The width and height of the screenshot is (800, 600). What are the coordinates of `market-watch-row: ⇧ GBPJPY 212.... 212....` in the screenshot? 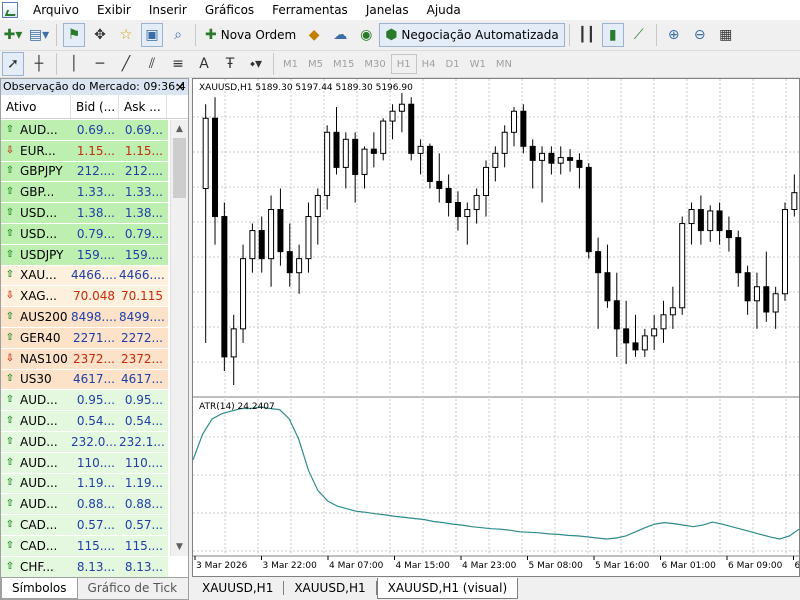 It's located at (84, 172).